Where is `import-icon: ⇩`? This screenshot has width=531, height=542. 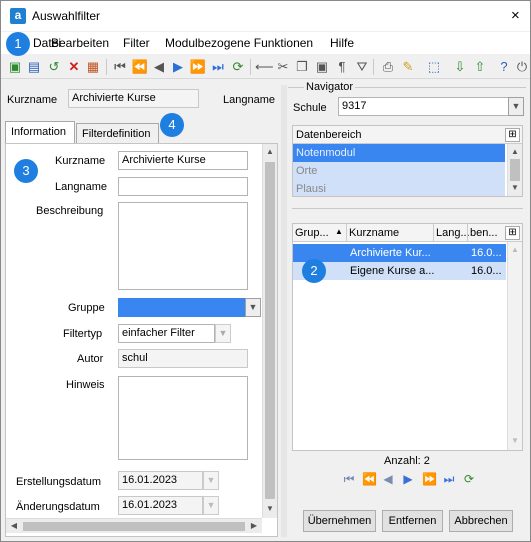 import-icon: ⇩ is located at coordinates (460, 67).